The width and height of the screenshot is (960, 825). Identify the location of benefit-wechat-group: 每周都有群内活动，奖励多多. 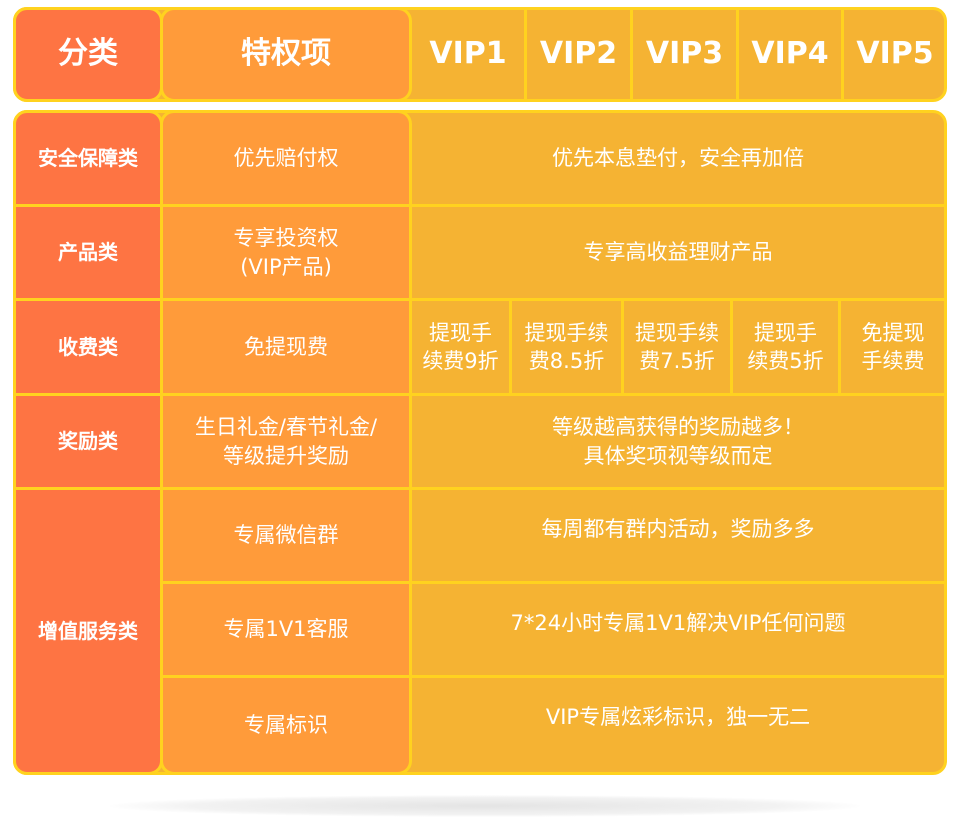
(678, 529).